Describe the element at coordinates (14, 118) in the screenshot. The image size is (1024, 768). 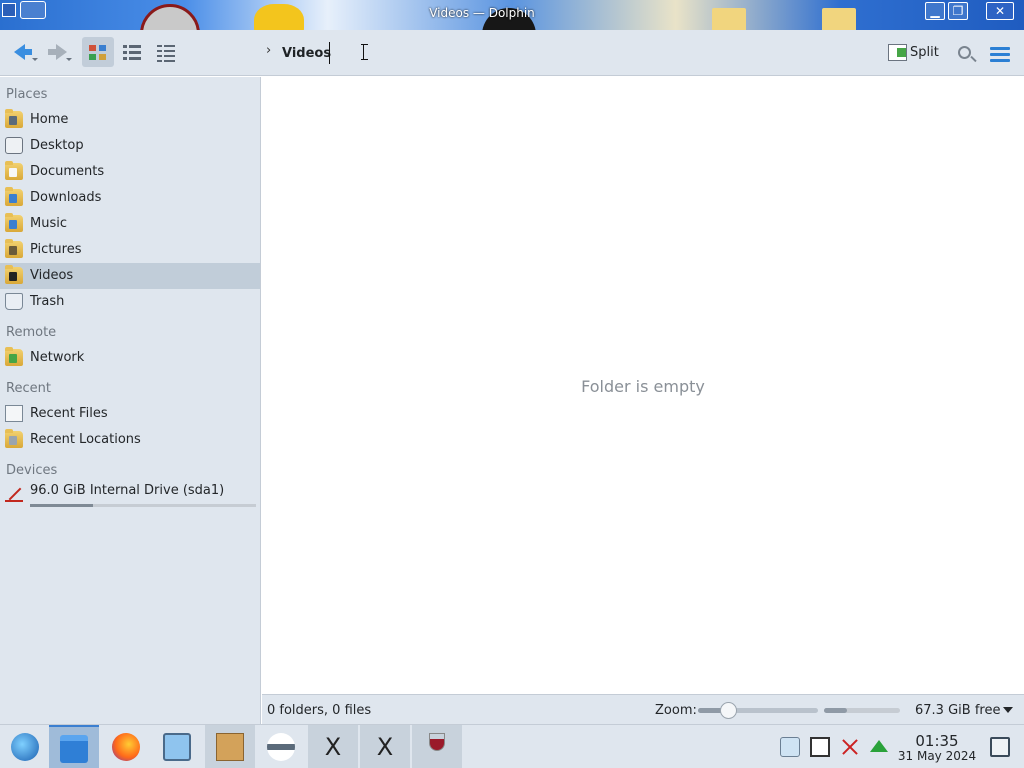
I see `home-folder-icon` at that location.